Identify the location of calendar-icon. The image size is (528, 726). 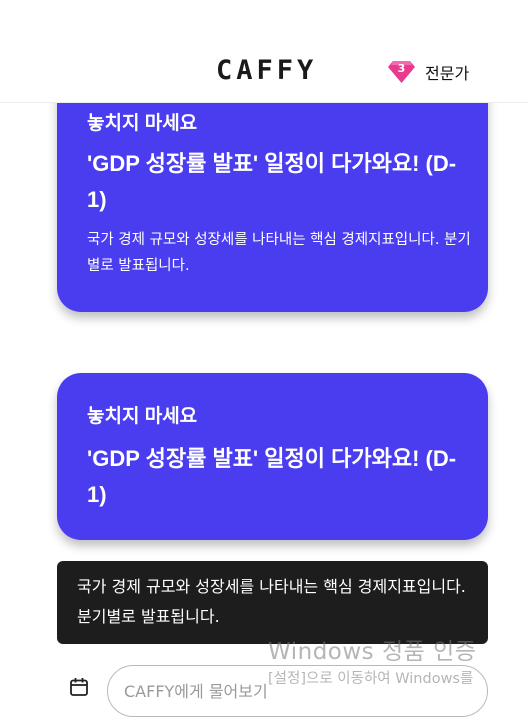
(79, 687).